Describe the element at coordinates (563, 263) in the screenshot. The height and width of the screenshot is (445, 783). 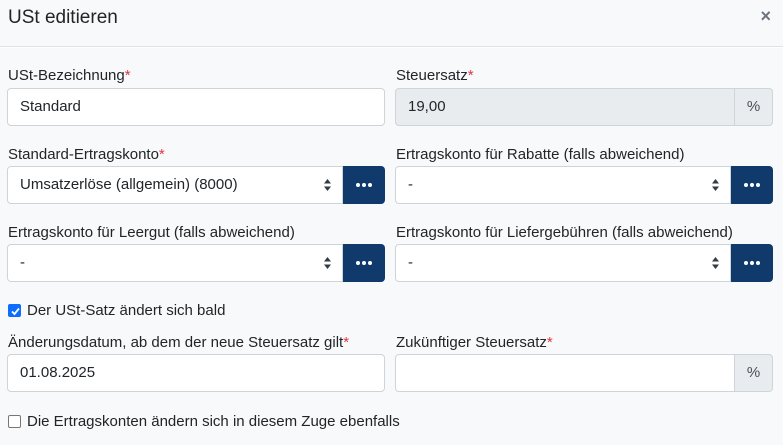
I see `liefergebuehren-select: -` at that location.